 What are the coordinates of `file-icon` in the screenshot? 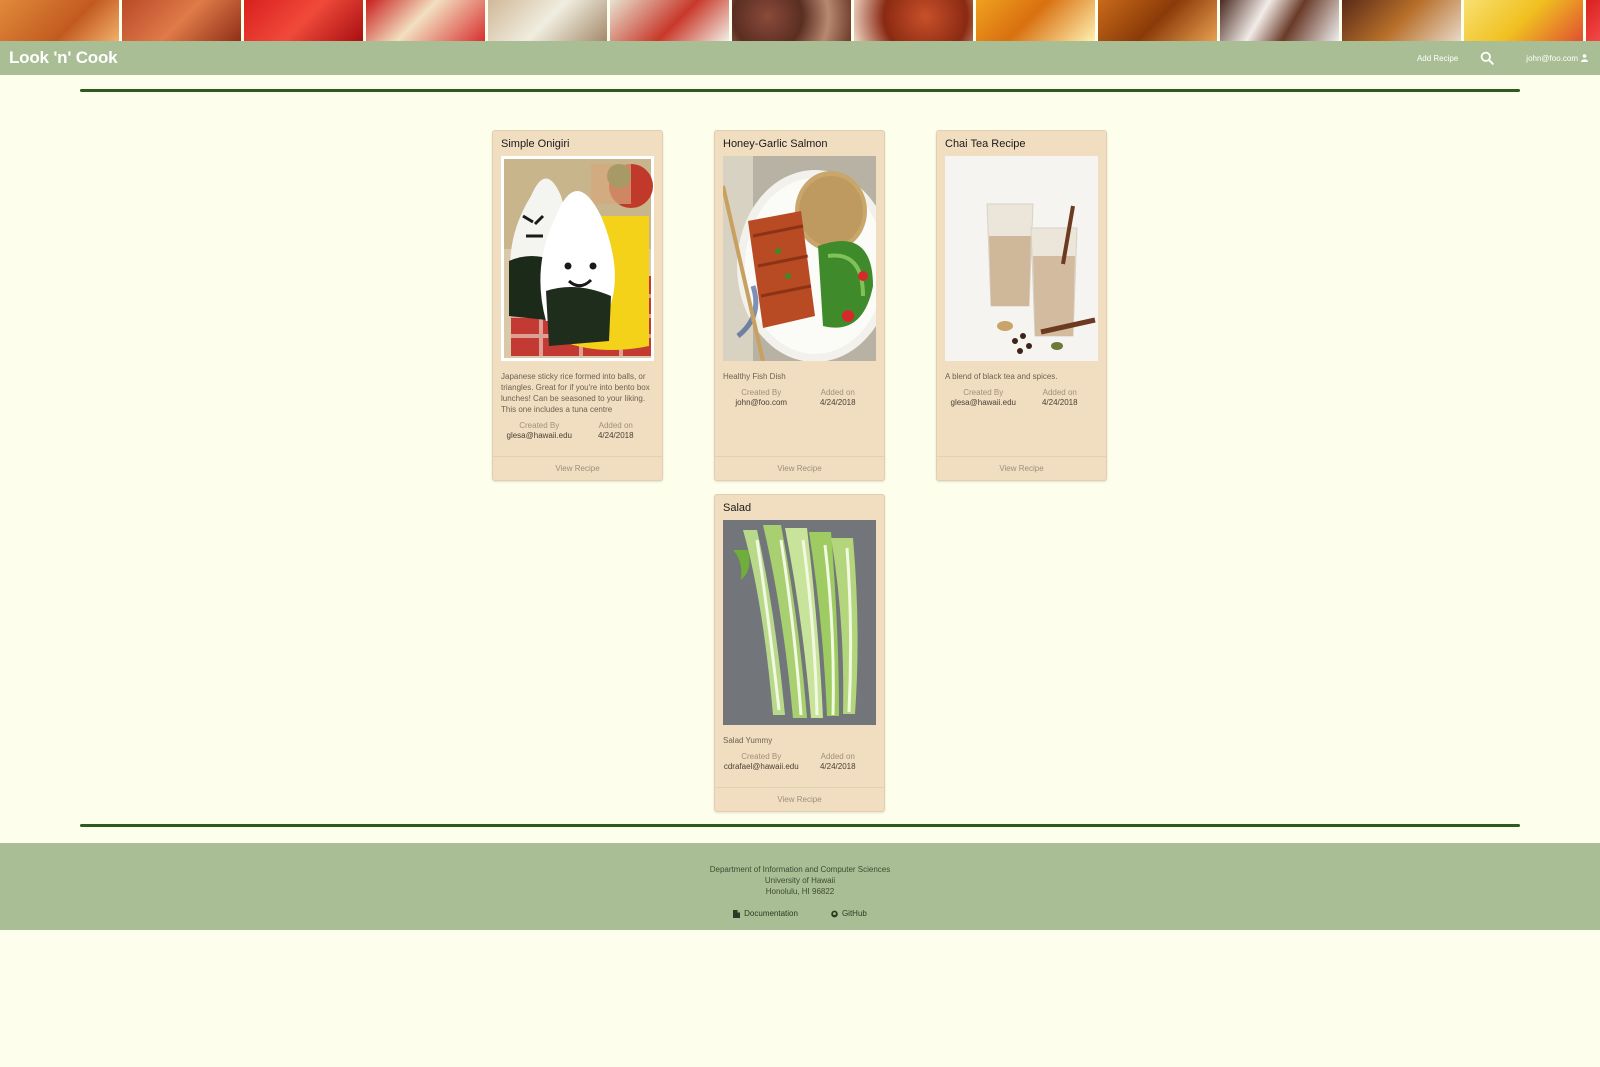 It's located at (737, 913).